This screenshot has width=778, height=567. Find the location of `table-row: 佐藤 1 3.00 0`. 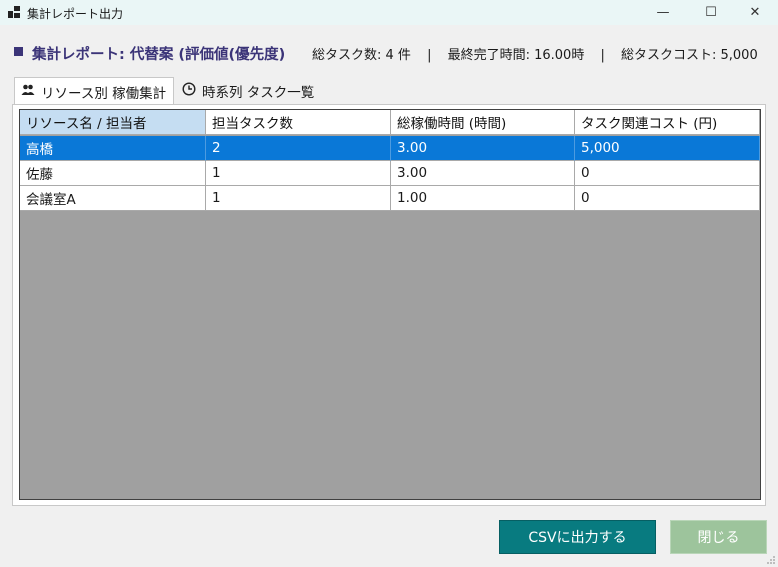

table-row: 佐藤 1 3.00 0 is located at coordinates (390, 173).